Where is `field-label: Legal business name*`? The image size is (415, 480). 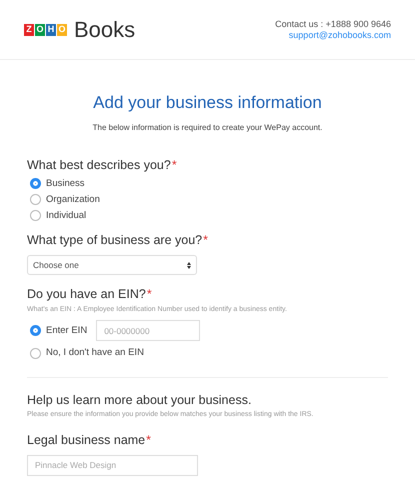 field-label: Legal business name* is located at coordinates (89, 440).